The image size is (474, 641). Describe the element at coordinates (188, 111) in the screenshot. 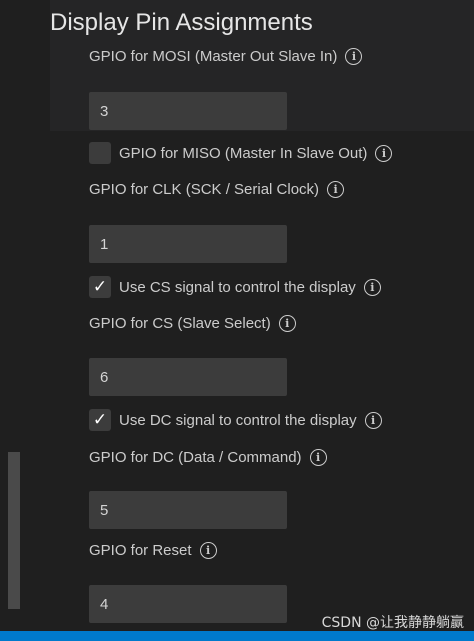

I see `mosi-input` at that location.